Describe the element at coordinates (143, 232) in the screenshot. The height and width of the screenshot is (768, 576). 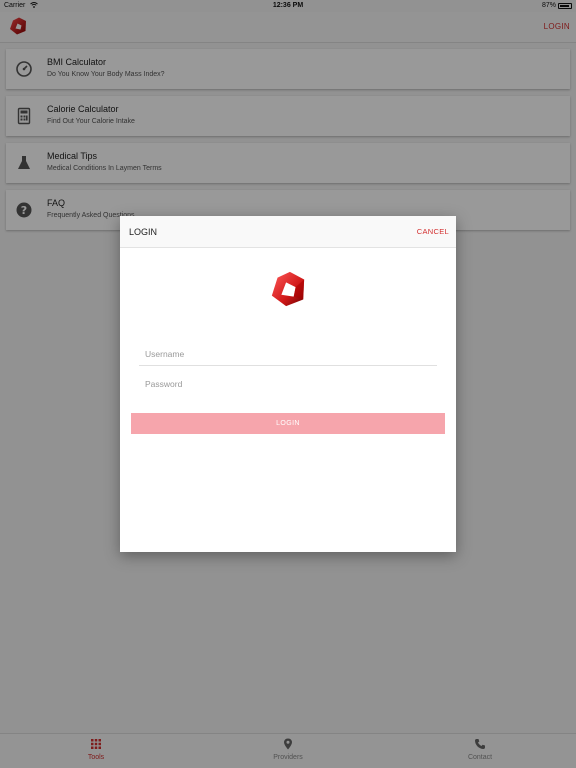
I see `dialog-title: LOGIN` at that location.